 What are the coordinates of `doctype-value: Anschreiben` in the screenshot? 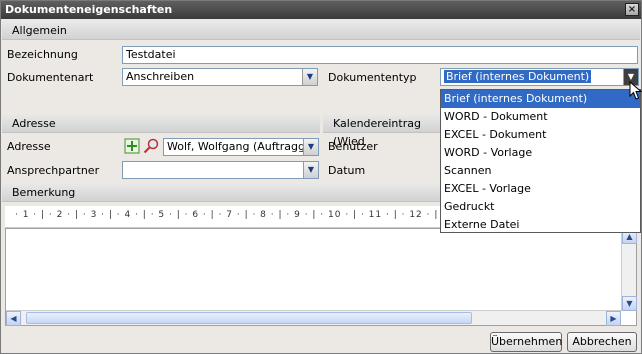 It's located at (160, 76).